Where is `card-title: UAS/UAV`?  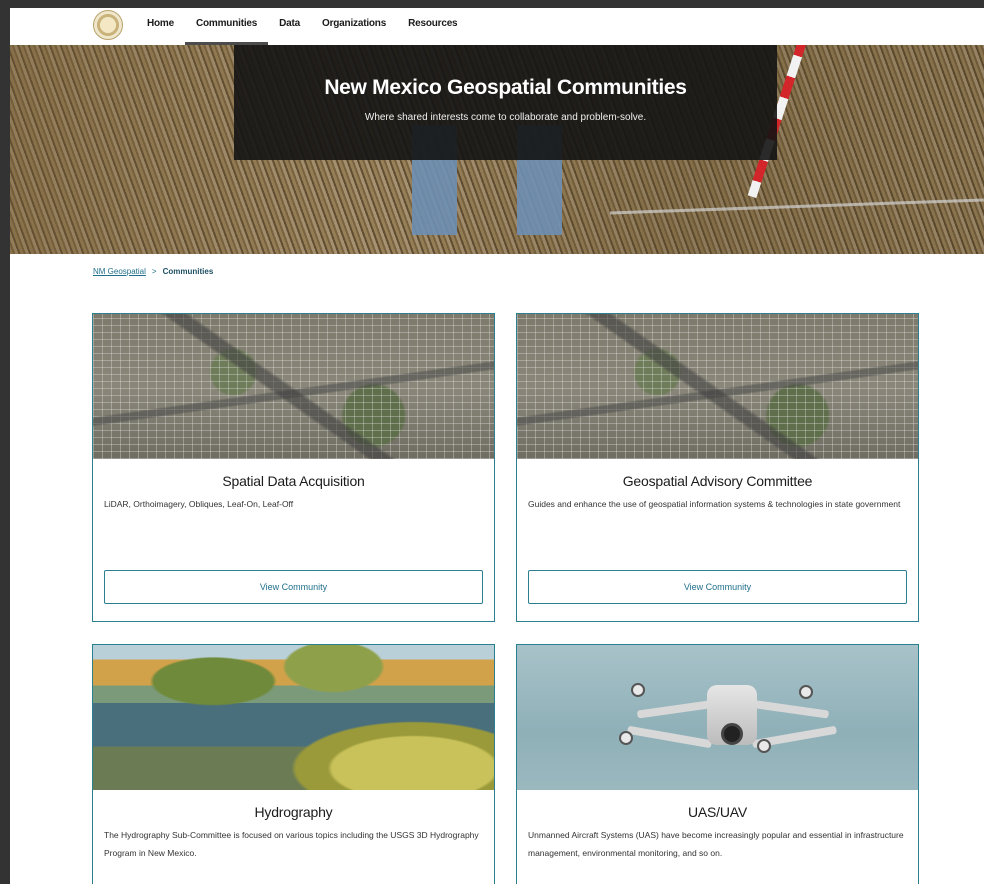 card-title: UAS/UAV is located at coordinates (717, 812).